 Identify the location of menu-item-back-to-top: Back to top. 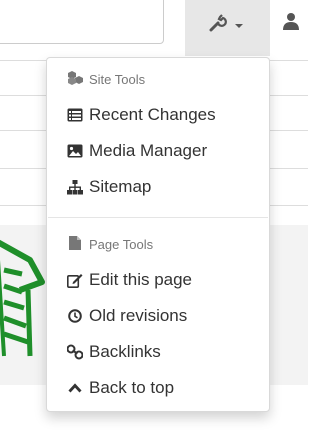
(120, 388).